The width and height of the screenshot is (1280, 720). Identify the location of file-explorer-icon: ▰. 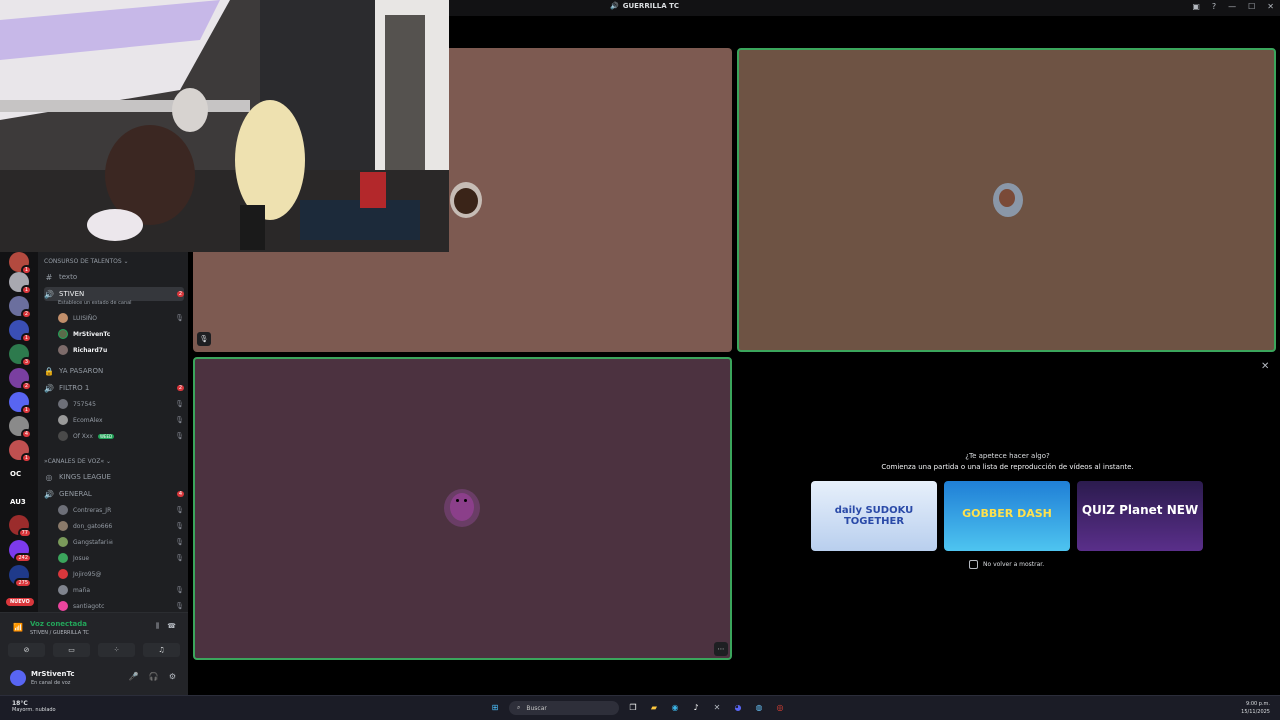
(654, 708).